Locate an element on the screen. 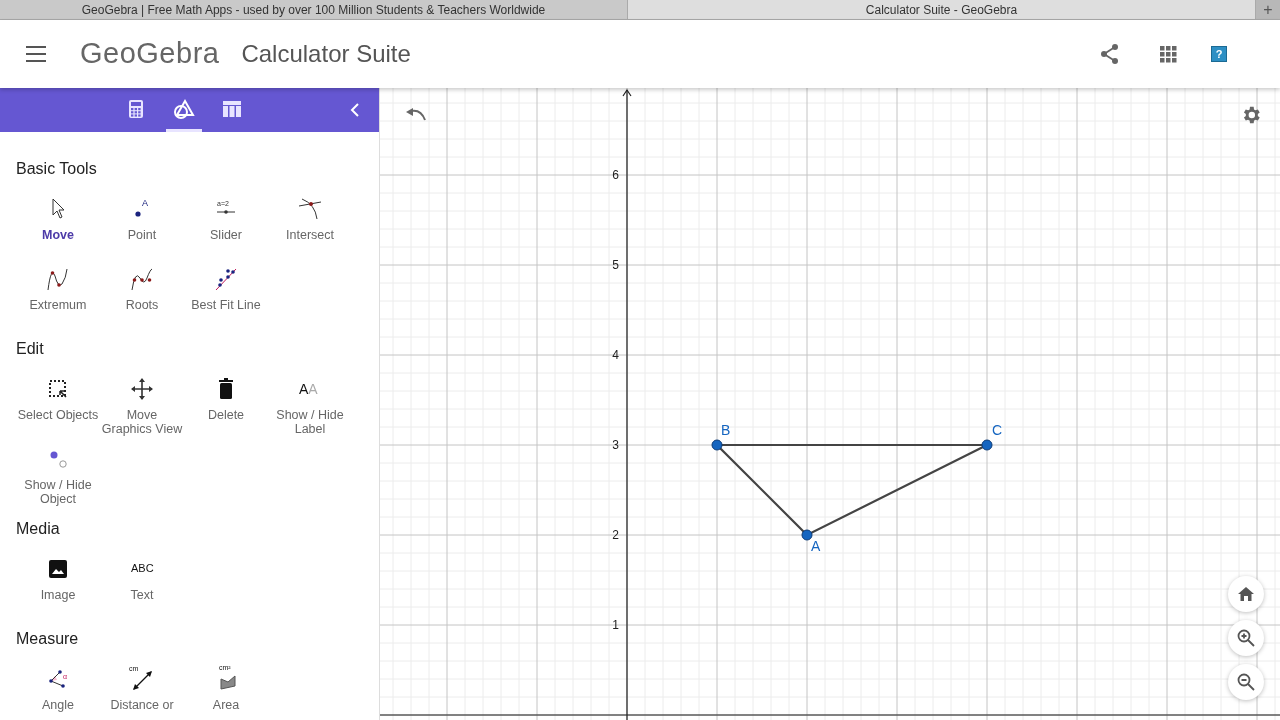 This screenshot has width=1280, height=720. axis-tick-label: 4 is located at coordinates (615, 355).